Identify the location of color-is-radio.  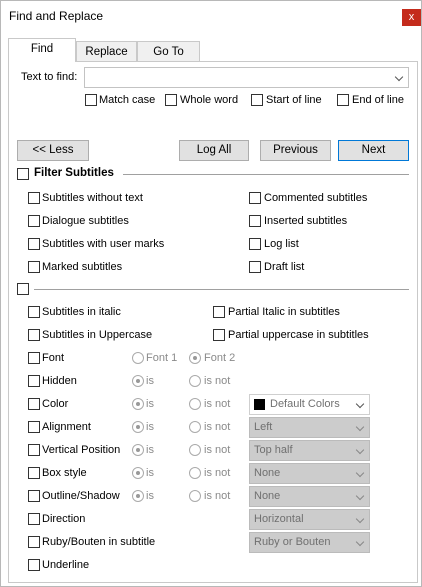
(138, 404).